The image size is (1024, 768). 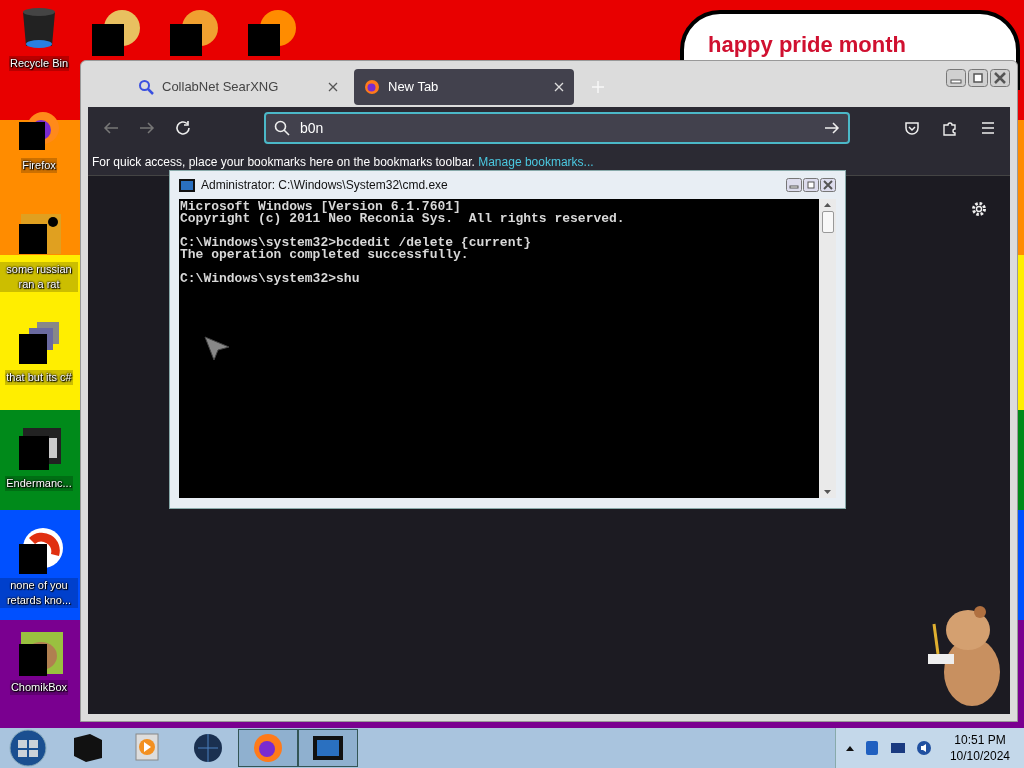 What do you see at coordinates (557, 128) in the screenshot?
I see `address-bar: b0n` at bounding box center [557, 128].